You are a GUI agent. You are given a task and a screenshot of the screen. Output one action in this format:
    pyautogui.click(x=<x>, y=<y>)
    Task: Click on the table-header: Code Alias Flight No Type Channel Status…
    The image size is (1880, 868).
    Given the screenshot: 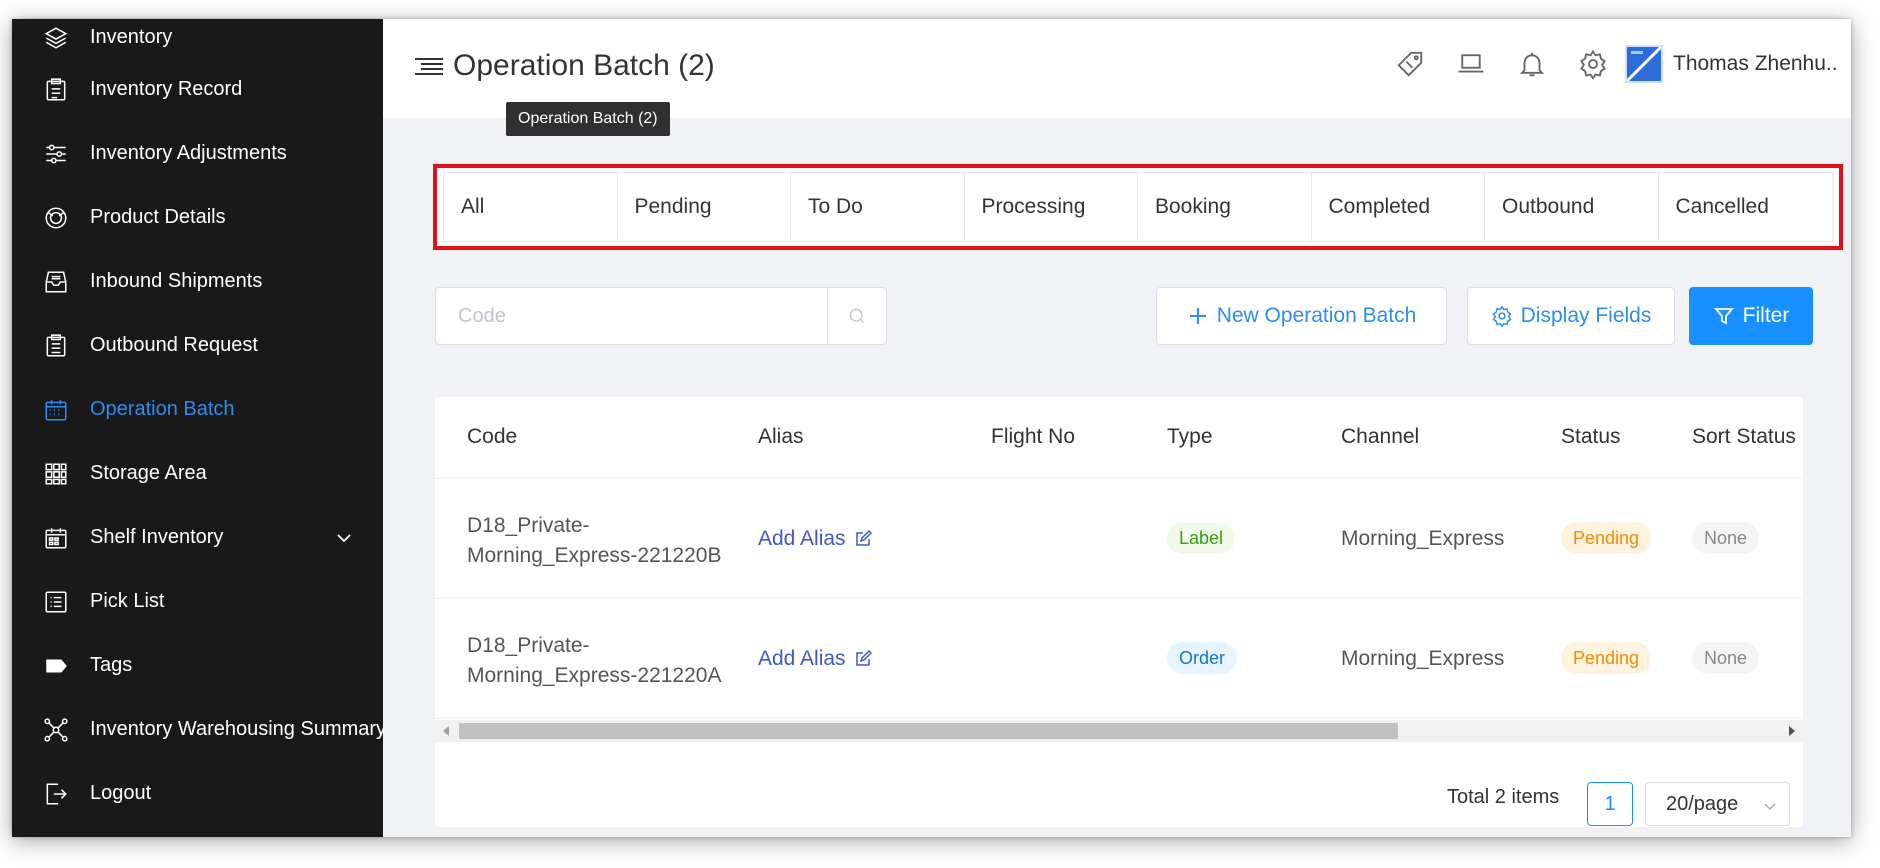 What is the action you would take?
    pyautogui.click(x=1119, y=438)
    